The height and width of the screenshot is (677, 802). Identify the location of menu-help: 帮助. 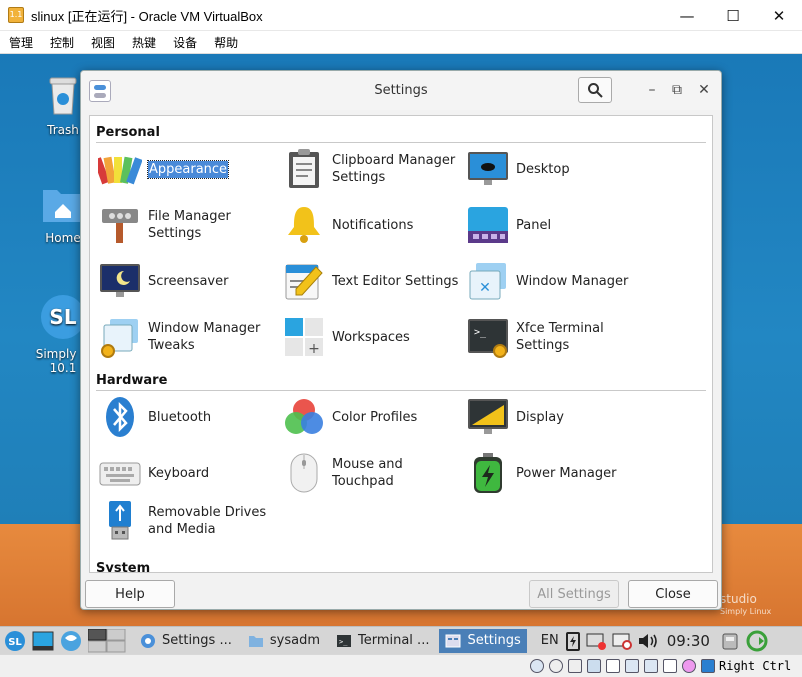
(225, 42).